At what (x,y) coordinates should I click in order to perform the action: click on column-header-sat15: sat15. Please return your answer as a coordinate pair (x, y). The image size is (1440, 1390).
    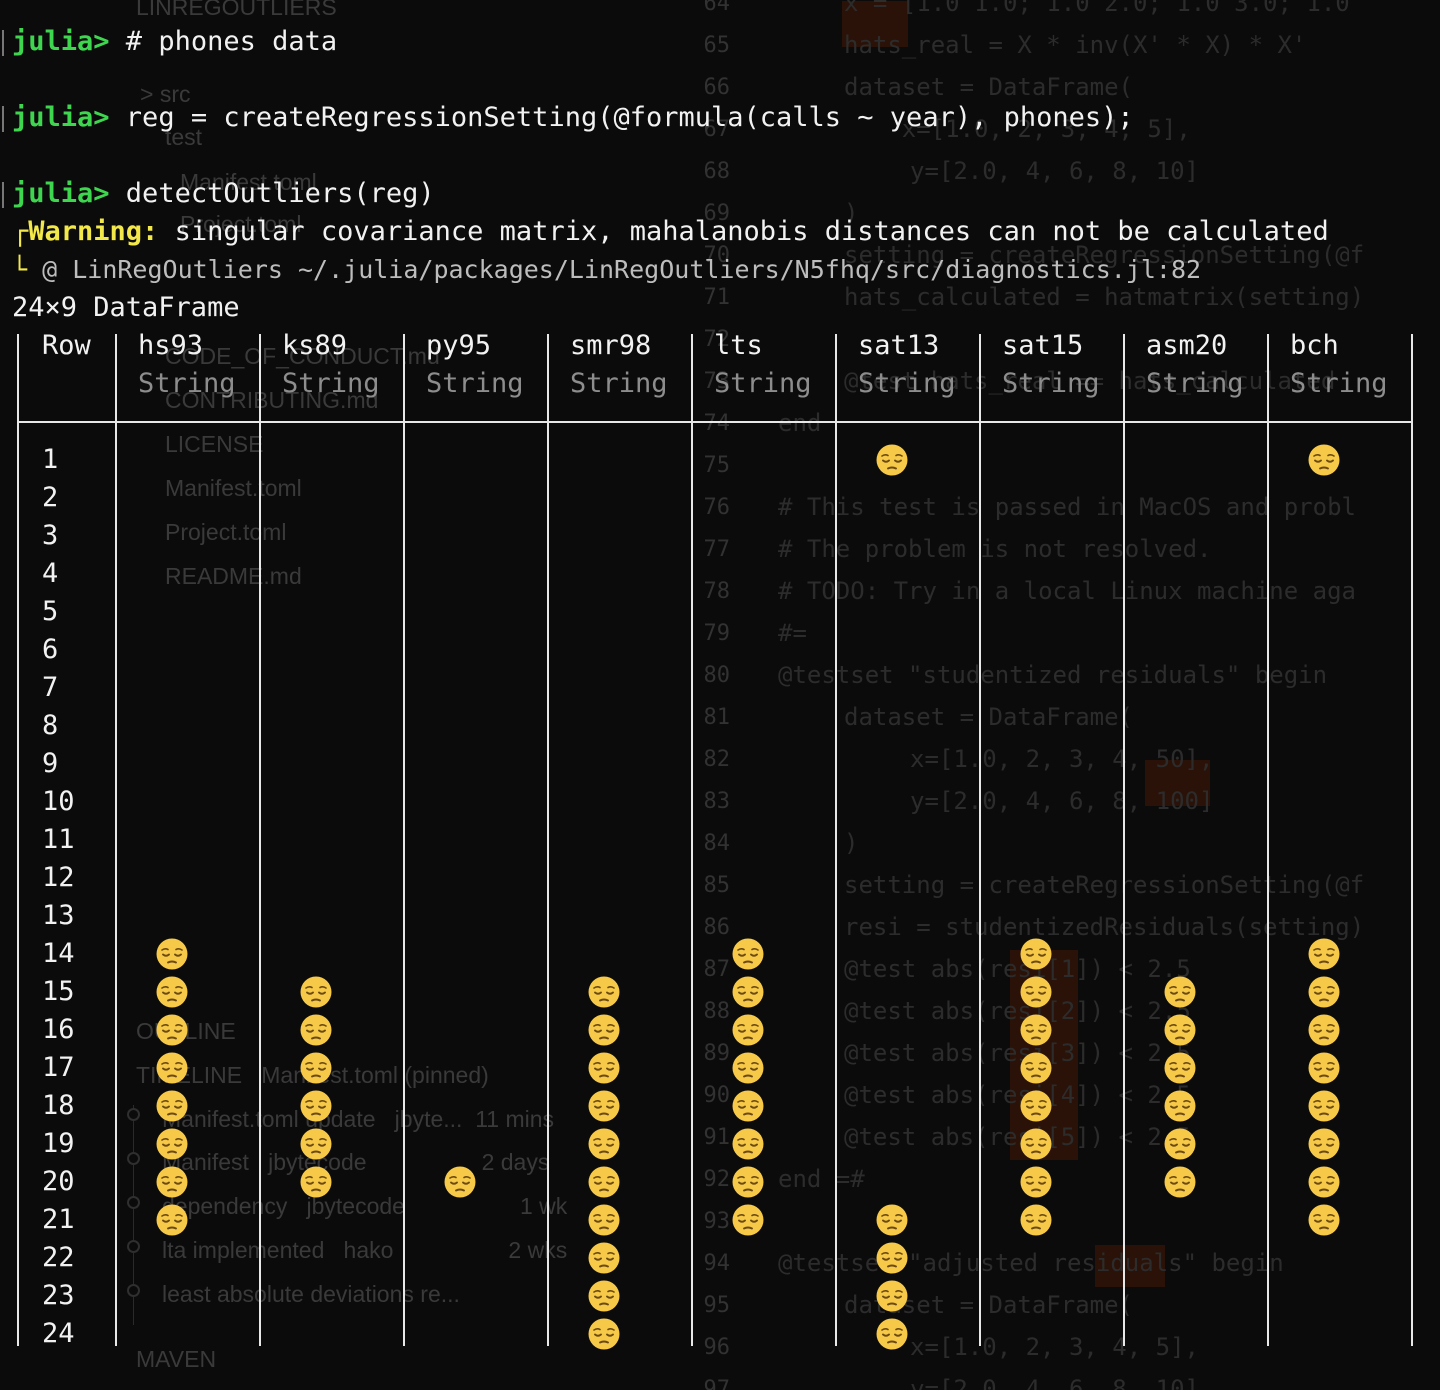
    Looking at the image, I should click on (1043, 345).